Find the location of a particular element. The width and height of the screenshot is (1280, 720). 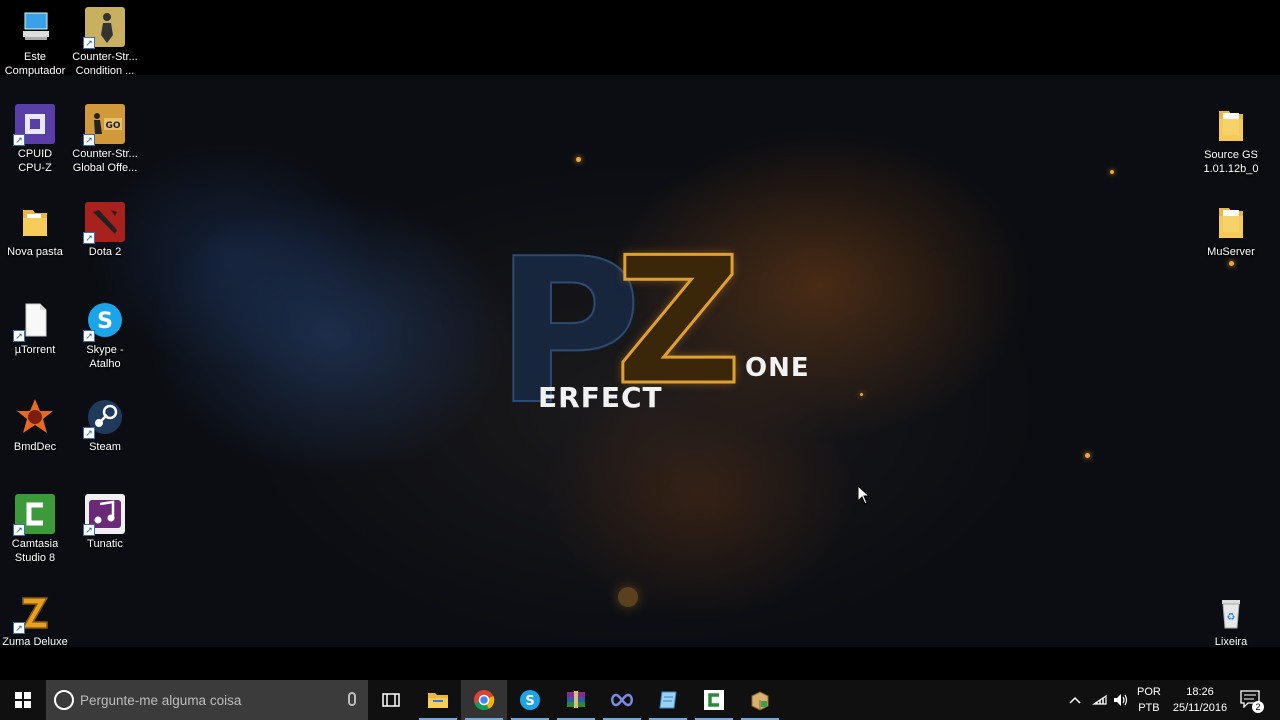

desktop-icon-bmddec: BmdDec is located at coordinates (35, 425).